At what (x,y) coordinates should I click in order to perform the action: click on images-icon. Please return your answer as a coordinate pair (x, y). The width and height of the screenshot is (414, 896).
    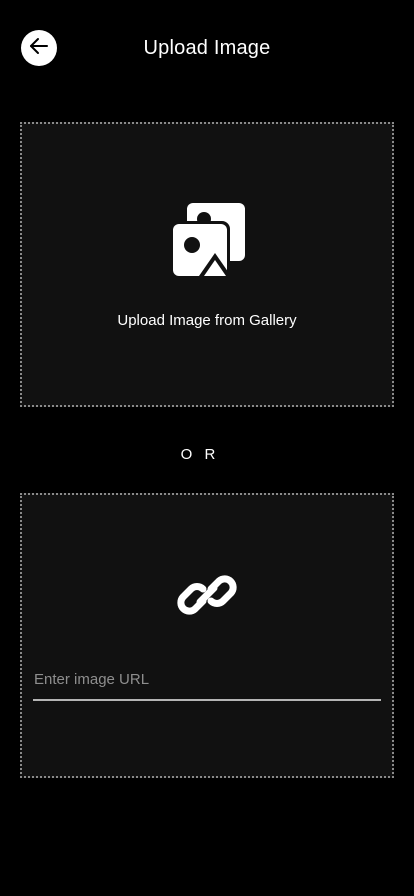
    Looking at the image, I should click on (208, 241).